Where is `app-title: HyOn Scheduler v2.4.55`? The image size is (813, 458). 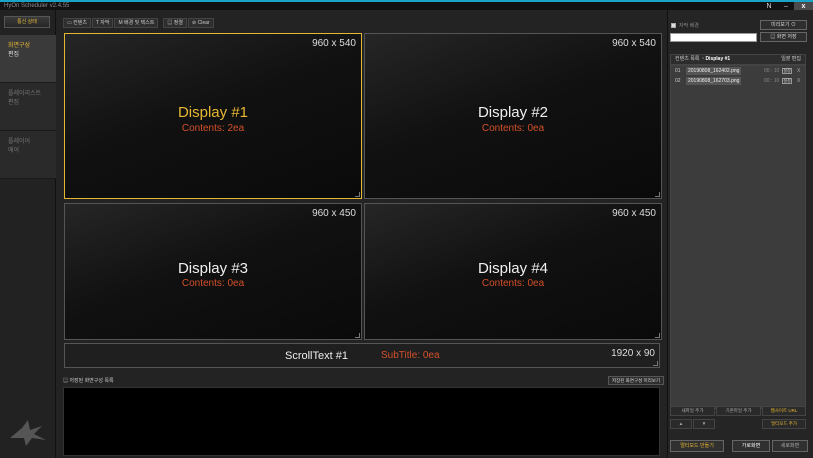
app-title: HyOn Scheduler v2.4.55 is located at coordinates (37, 6).